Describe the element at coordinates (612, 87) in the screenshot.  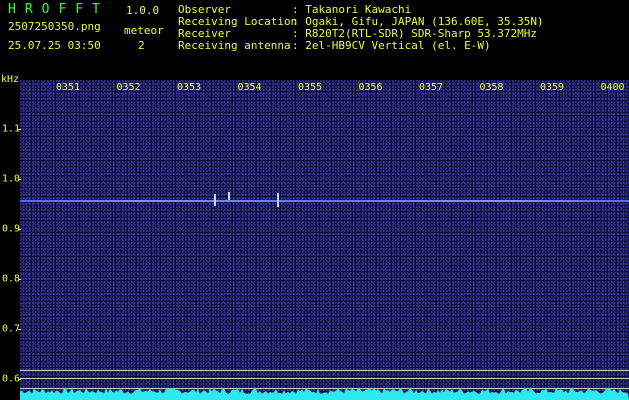
I see `x-tick-label: 0400` at that location.